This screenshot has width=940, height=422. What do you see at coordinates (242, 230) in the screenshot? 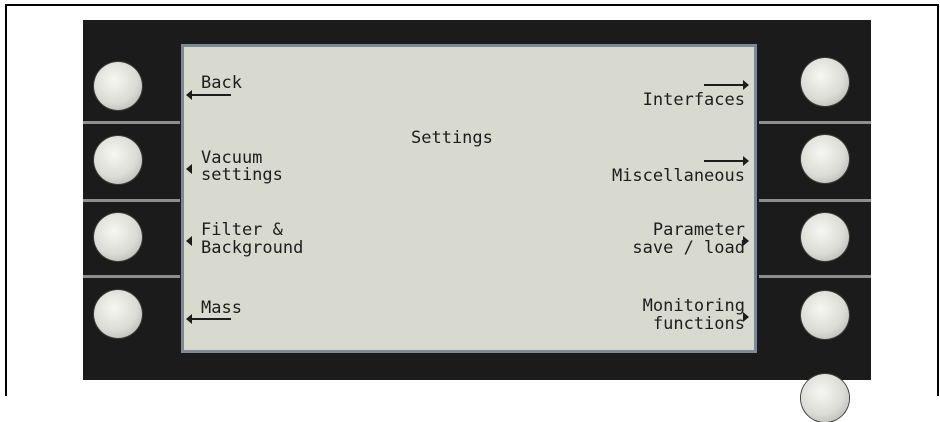
I see `menu-item-filter-line1: Filter &` at bounding box center [242, 230].